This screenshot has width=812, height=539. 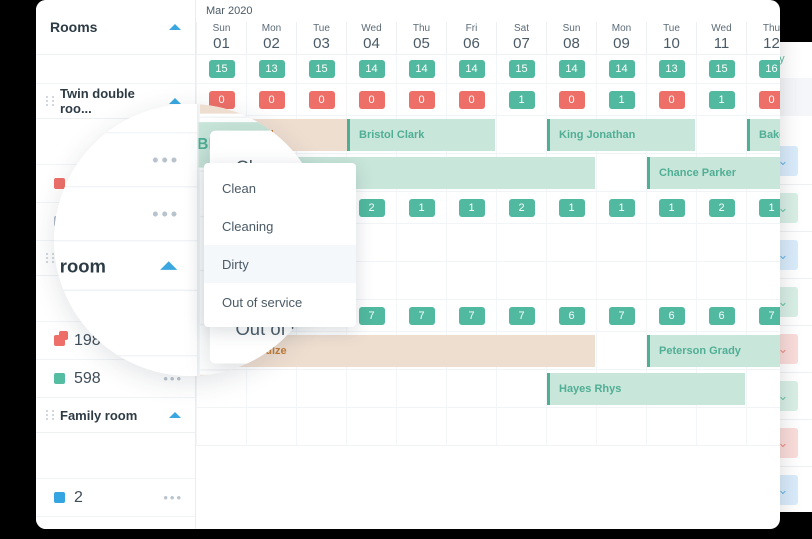 What do you see at coordinates (115, 415) in the screenshot?
I see `room-group-header: Family room` at bounding box center [115, 415].